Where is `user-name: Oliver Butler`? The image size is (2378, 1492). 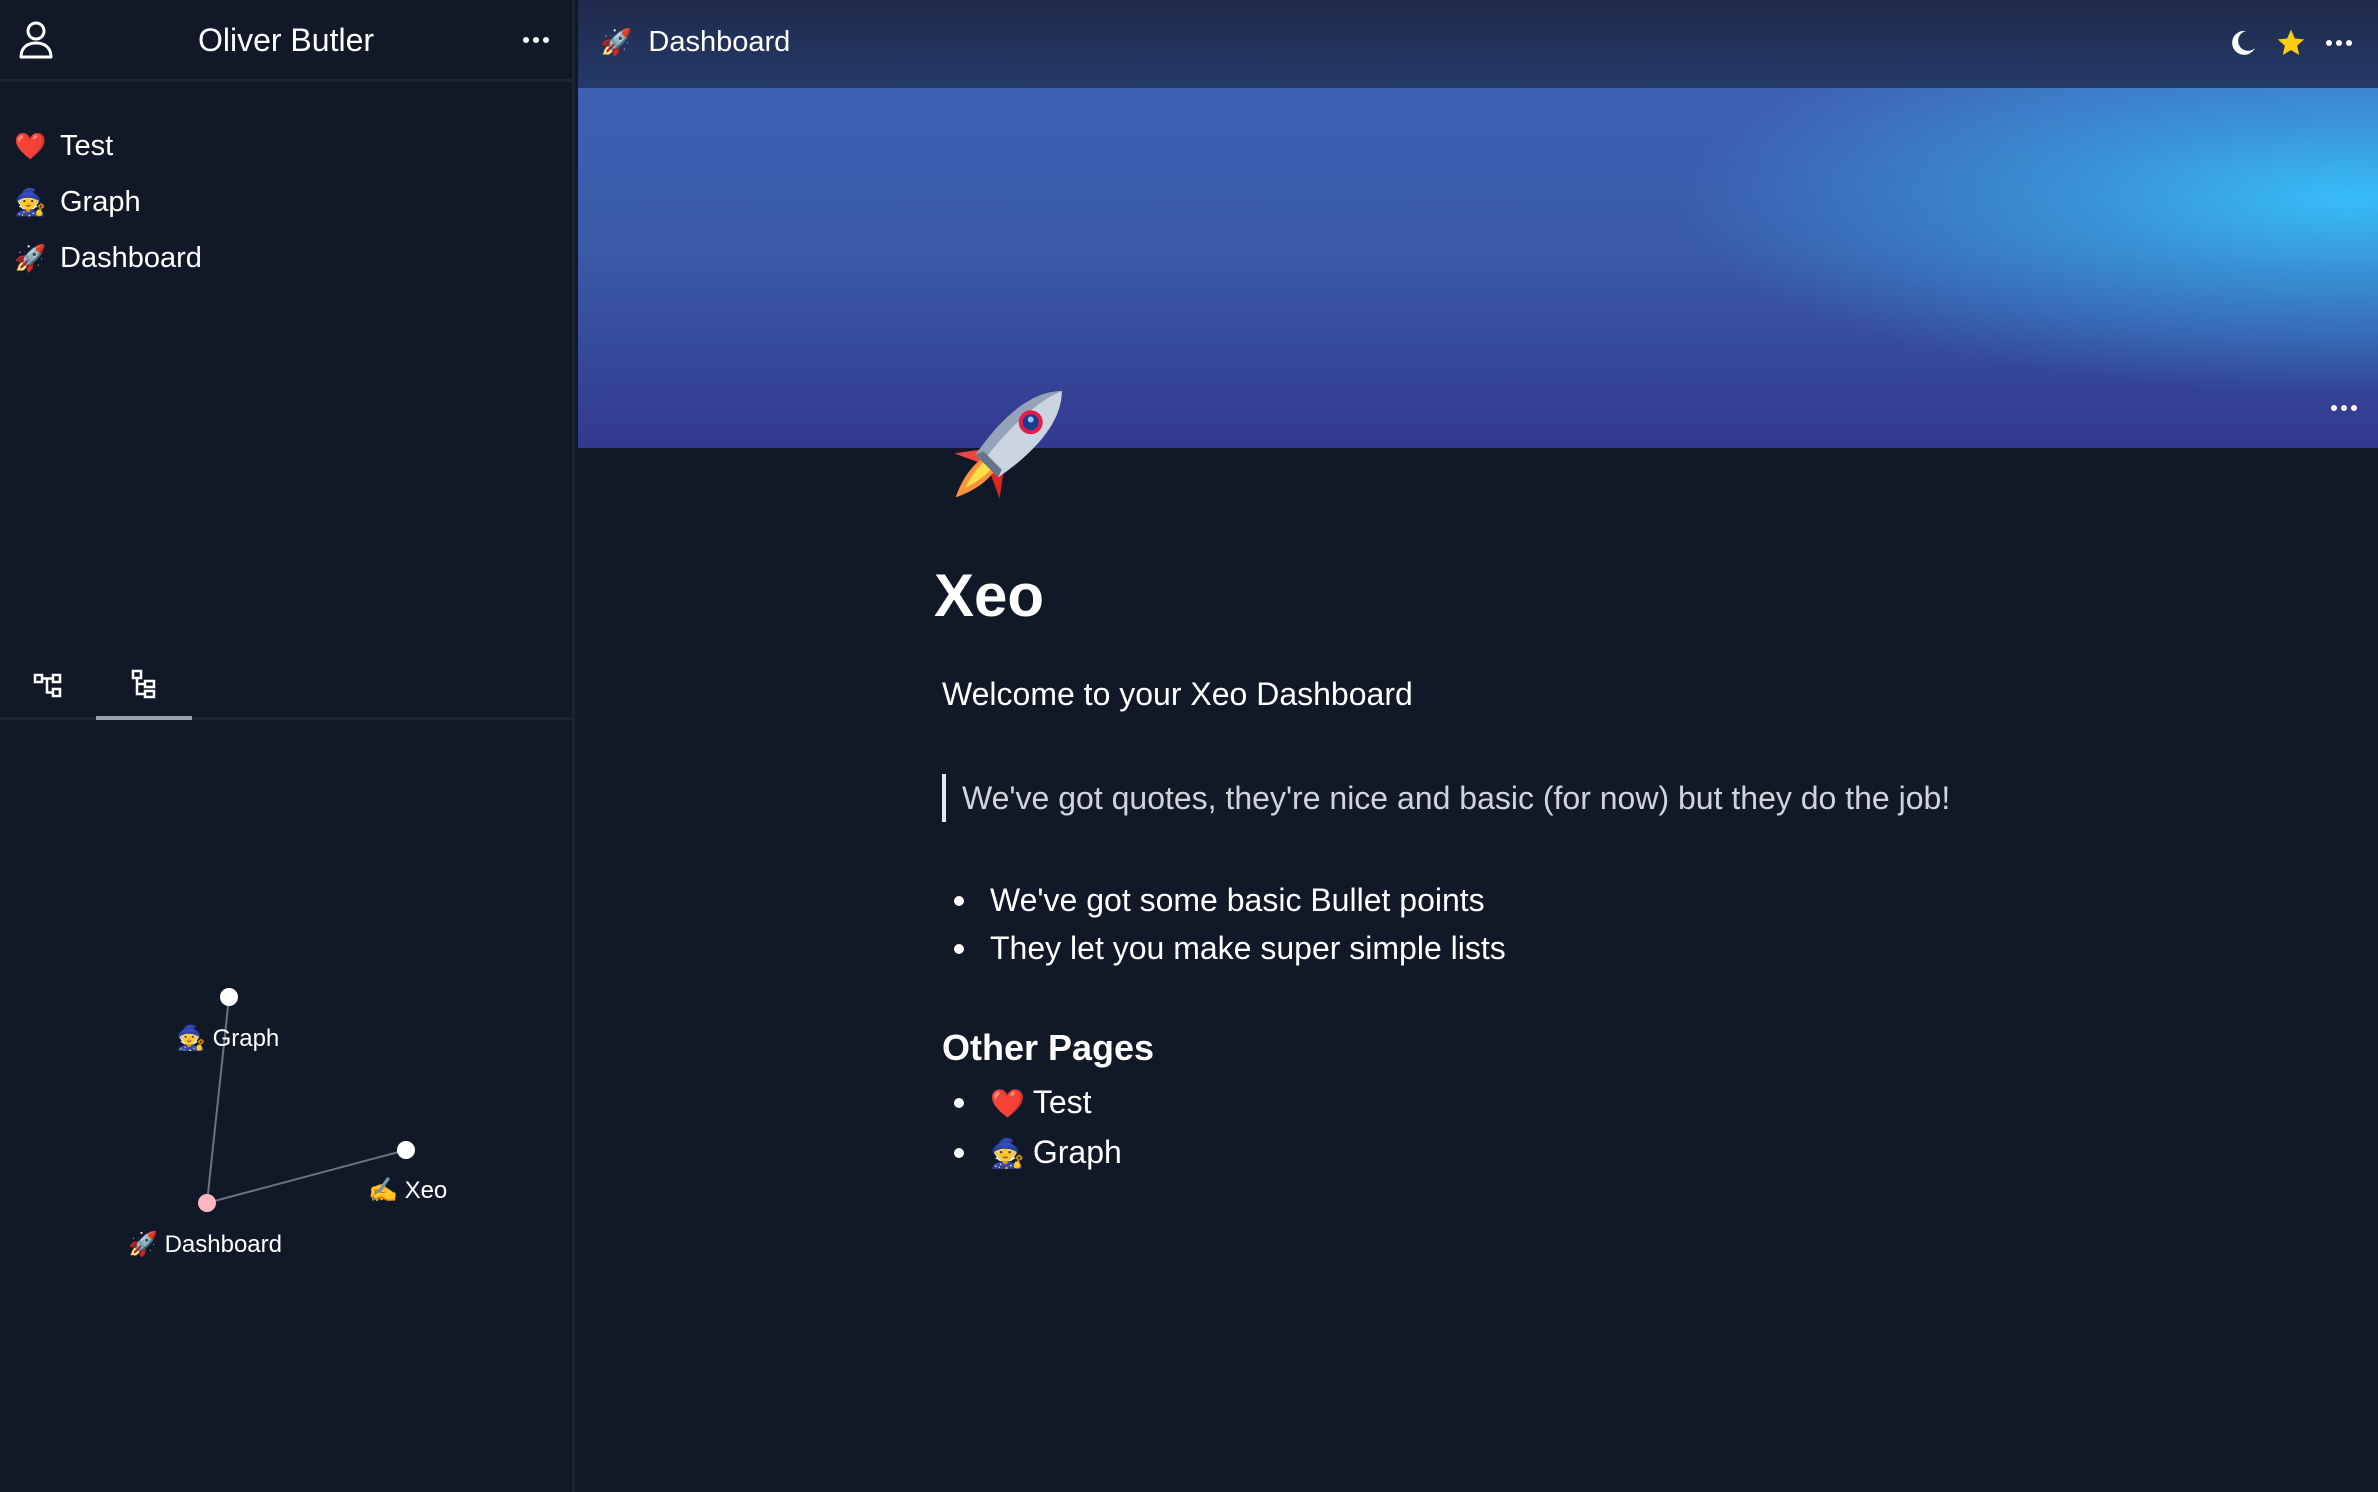
user-name: Oliver Butler is located at coordinates (286, 40).